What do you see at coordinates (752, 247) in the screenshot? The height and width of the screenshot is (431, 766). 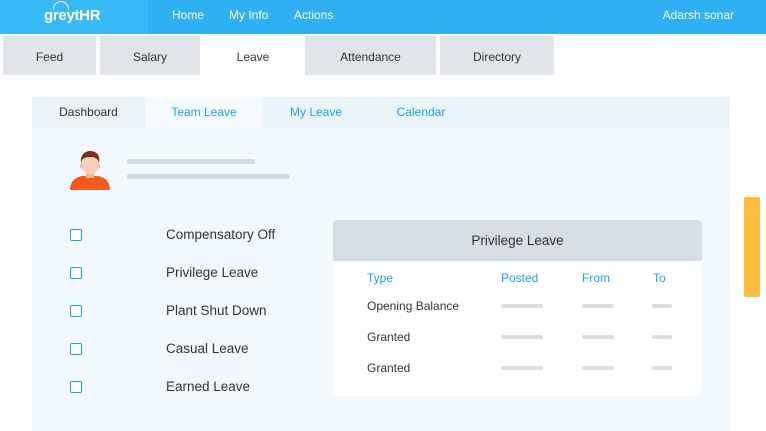 I see `scrollbar-thumb` at bounding box center [752, 247].